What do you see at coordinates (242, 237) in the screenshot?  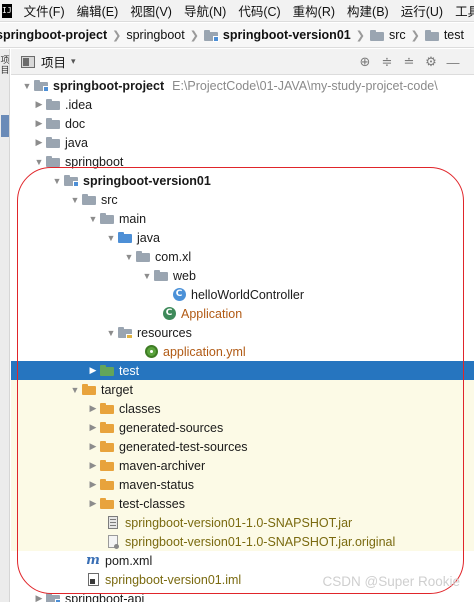 I see `tree-row-java-source: ▼ java` at bounding box center [242, 237].